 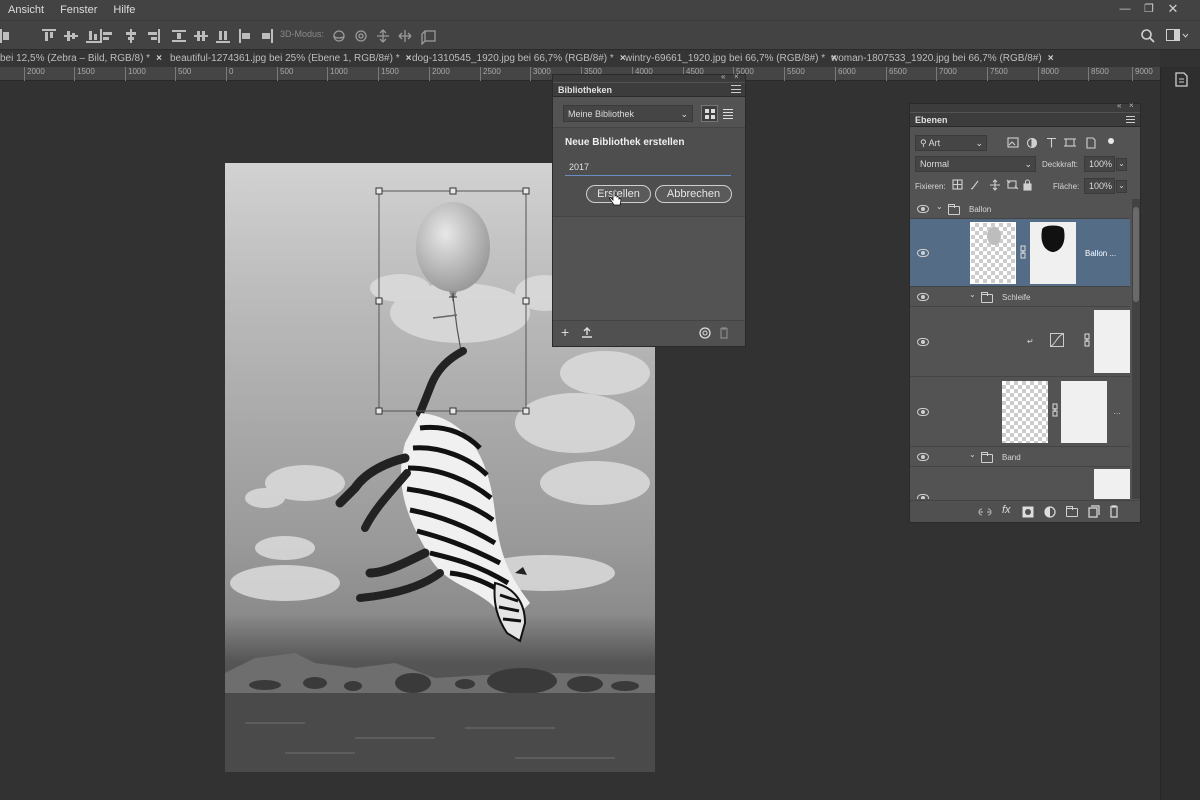 What do you see at coordinates (179, 36) in the screenshot?
I see `distribute-top-icon` at bounding box center [179, 36].